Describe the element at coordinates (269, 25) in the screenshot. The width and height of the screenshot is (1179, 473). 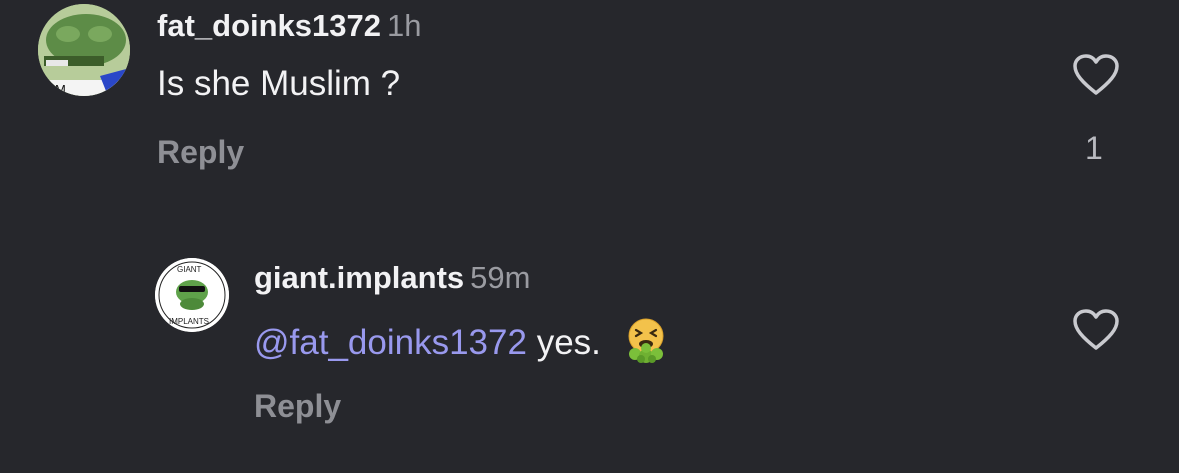
I see `username: fat_doinks1372` at that location.